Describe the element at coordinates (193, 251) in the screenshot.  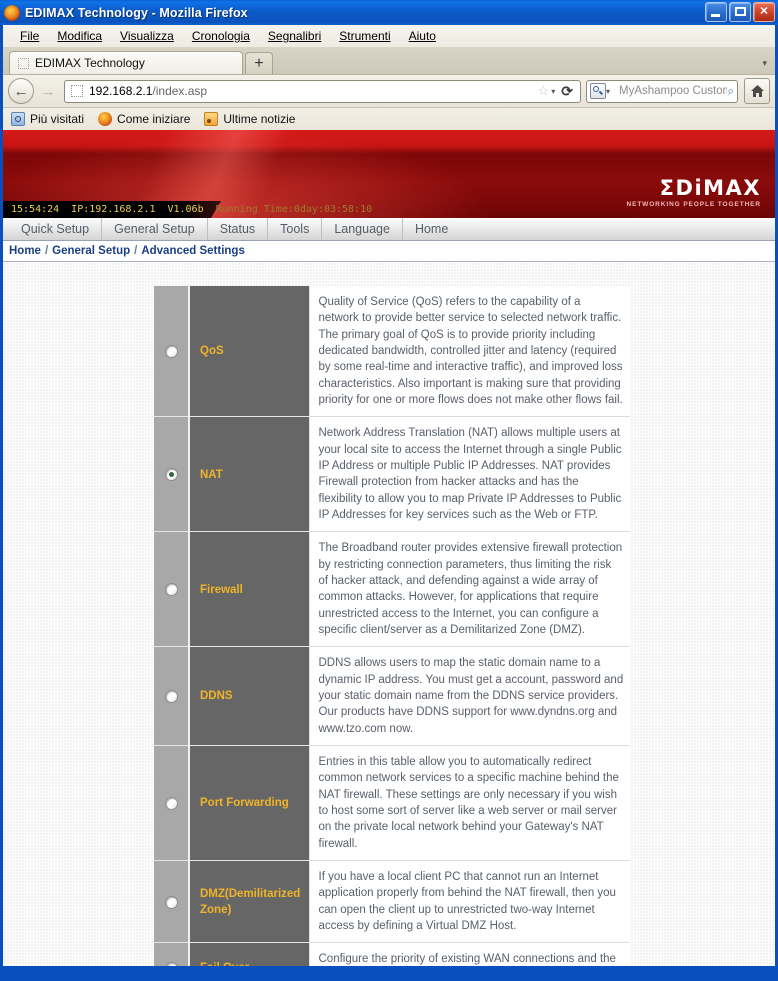
I see `breadcrumb-item-advanced-settings: Advanced Settings` at that location.